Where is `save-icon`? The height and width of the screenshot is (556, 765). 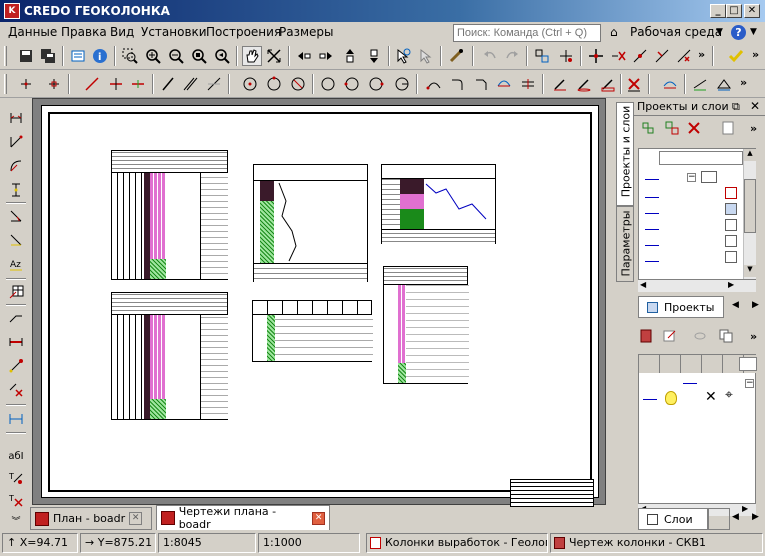 save-icon is located at coordinates (26, 56).